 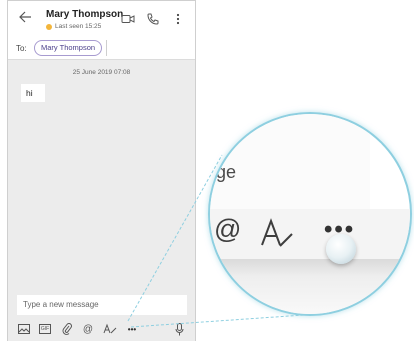 I want to click on zoom-mention-icon: @, so click(x=228, y=229).